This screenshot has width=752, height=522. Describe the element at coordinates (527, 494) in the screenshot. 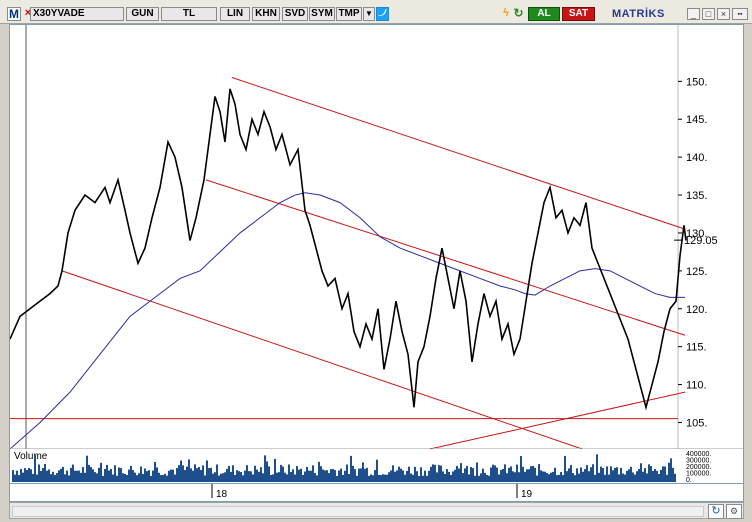

I see `x-label-19: 19` at that location.